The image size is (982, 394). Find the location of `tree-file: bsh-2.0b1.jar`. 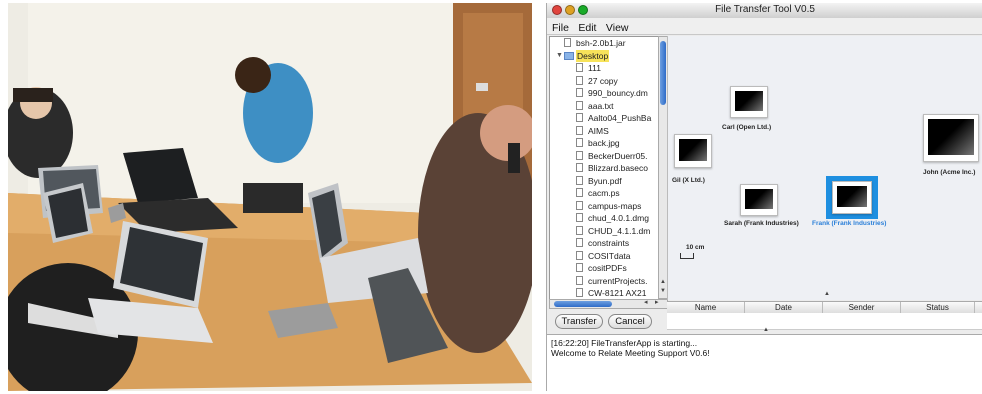

tree-file: bsh-2.0b1.jar is located at coordinates (604, 43).